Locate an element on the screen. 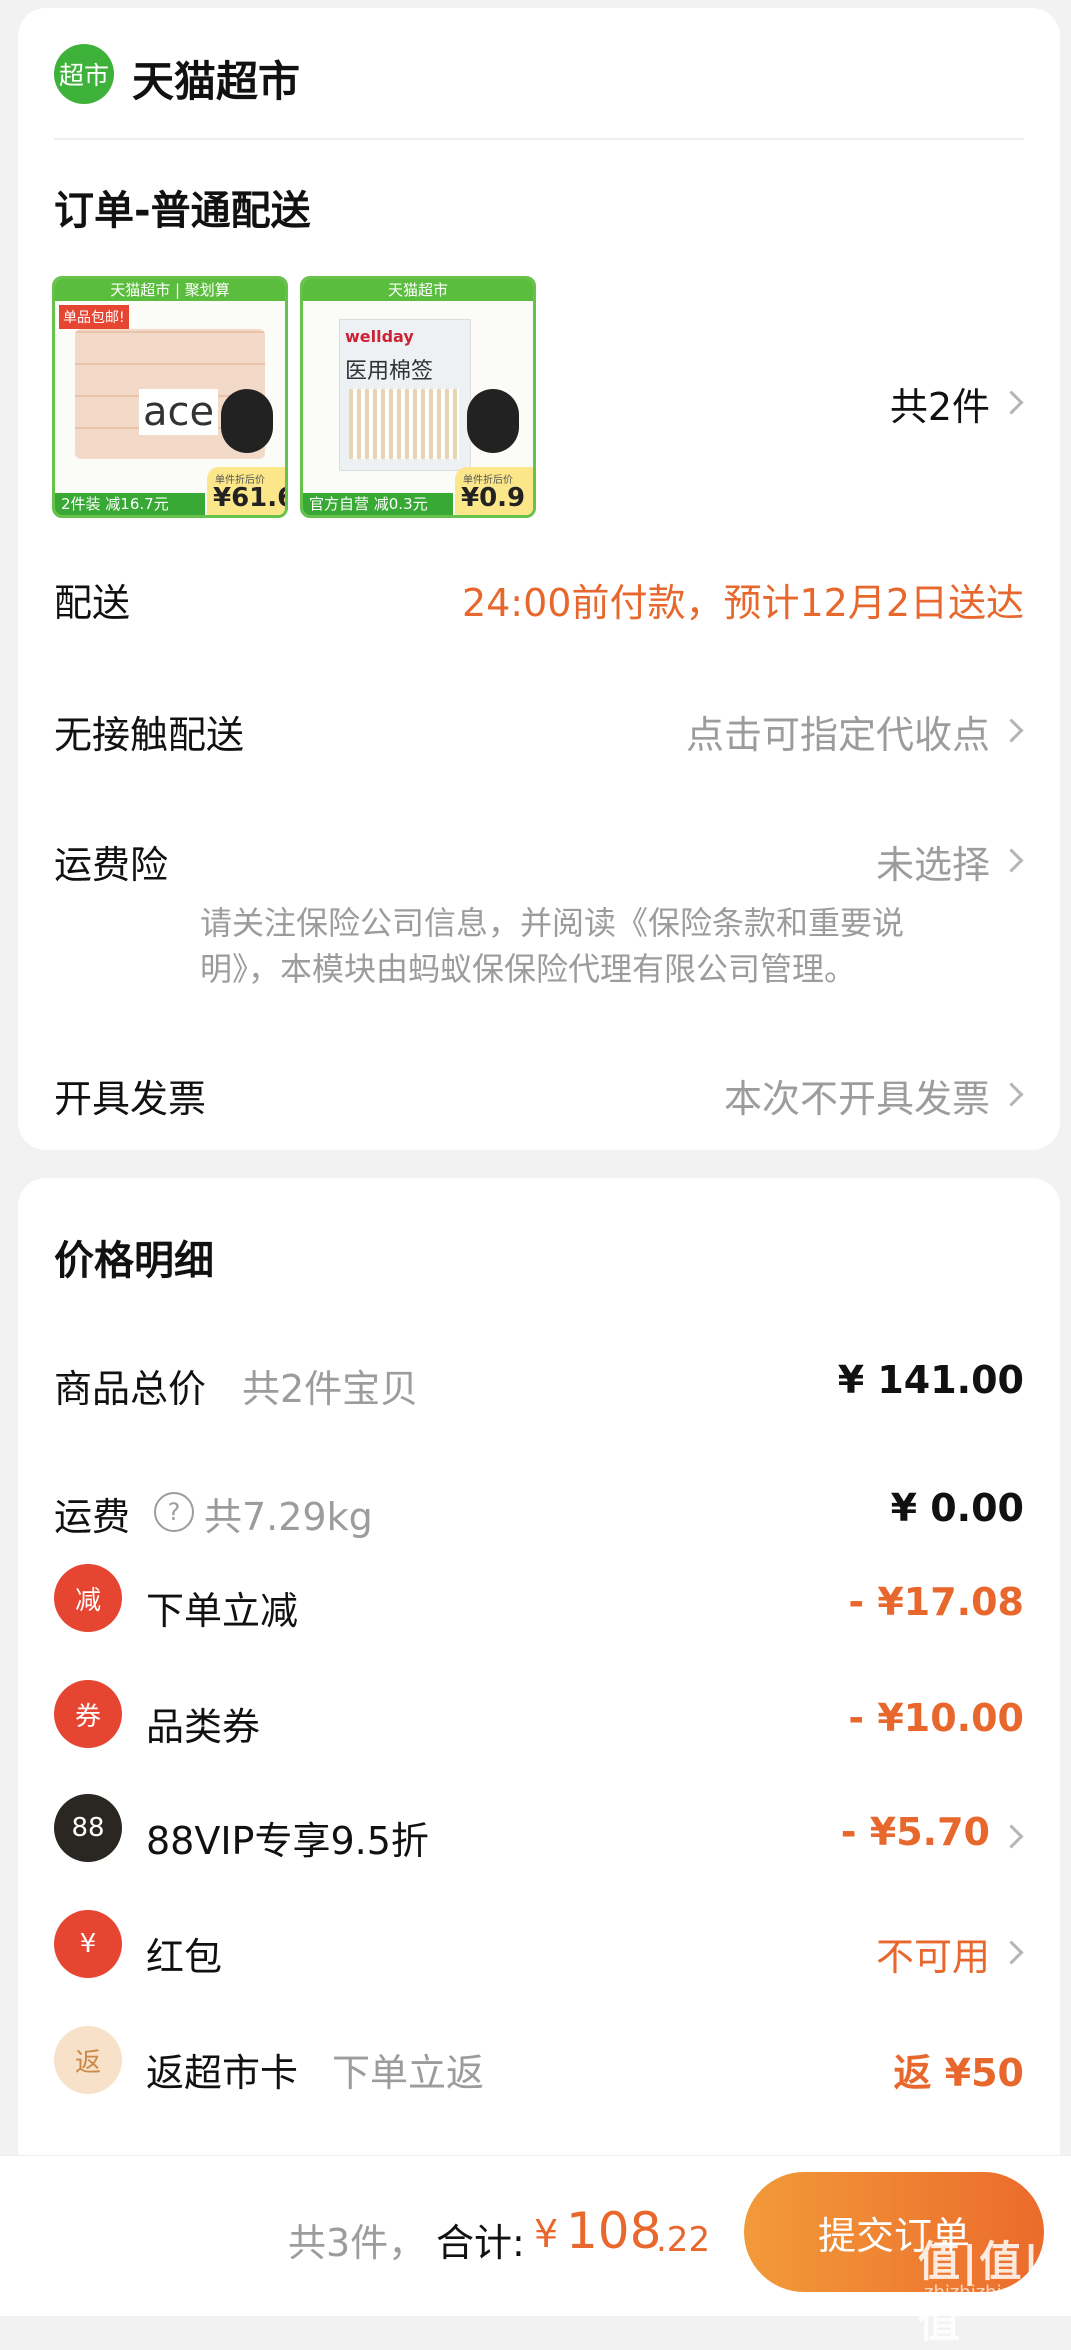  goods-total-label: 商品总价 is located at coordinates (130, 1389).